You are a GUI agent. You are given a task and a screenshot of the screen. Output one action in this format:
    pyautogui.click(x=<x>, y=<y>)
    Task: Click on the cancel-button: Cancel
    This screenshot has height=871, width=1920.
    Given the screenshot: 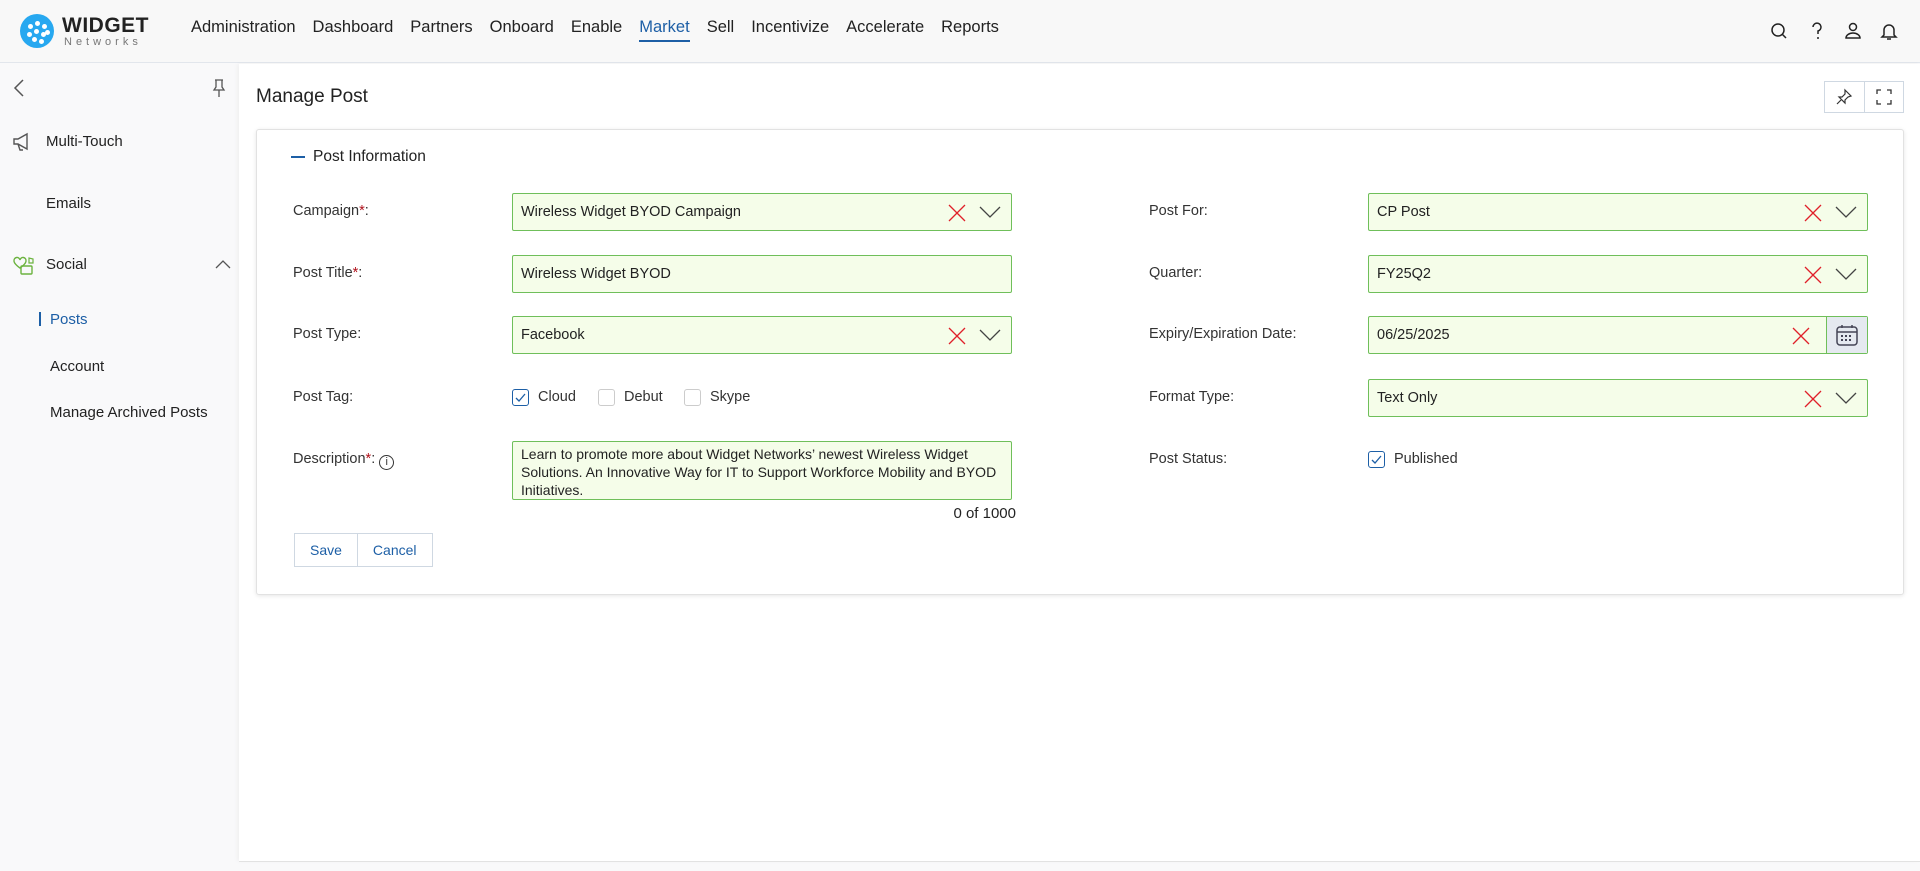 What is the action you would take?
    pyautogui.click(x=394, y=550)
    